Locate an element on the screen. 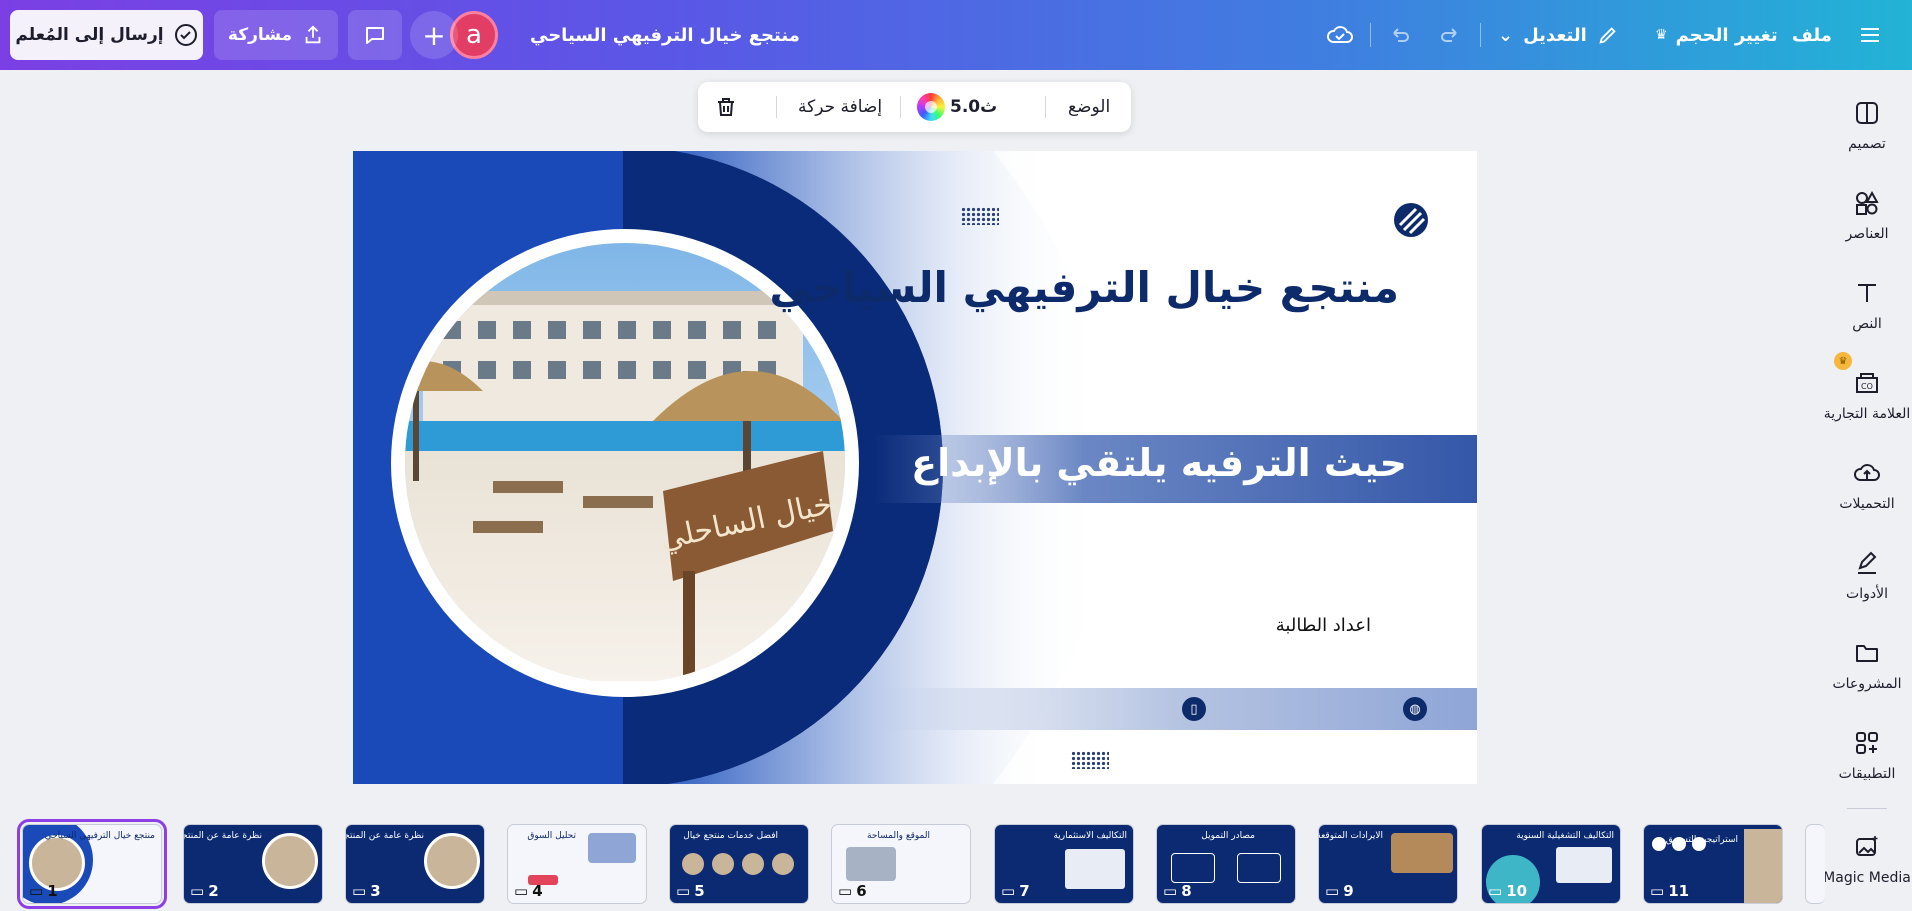 The height and width of the screenshot is (911, 1912). send-label: إرسال إلى المُعلم is located at coordinates (89, 35).